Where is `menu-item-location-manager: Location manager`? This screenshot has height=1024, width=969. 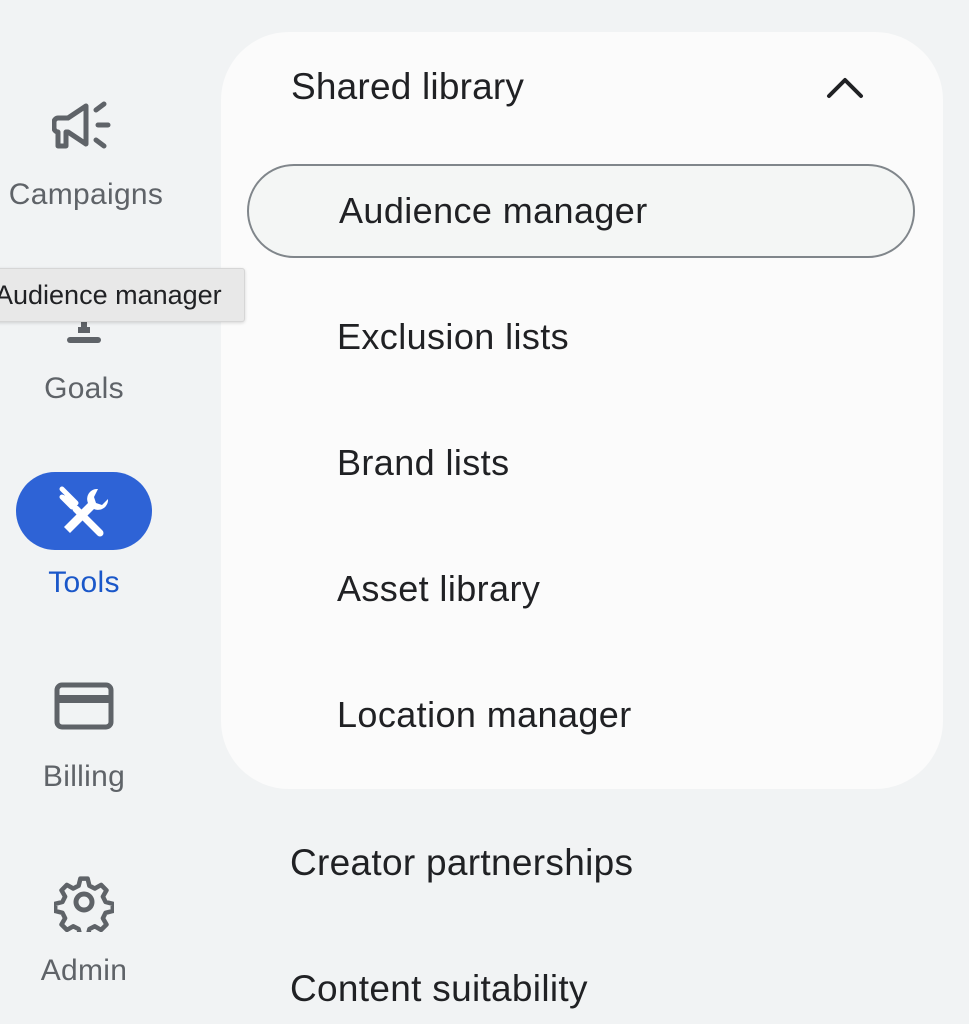
menu-item-location-manager: Location manager is located at coordinates (581, 715).